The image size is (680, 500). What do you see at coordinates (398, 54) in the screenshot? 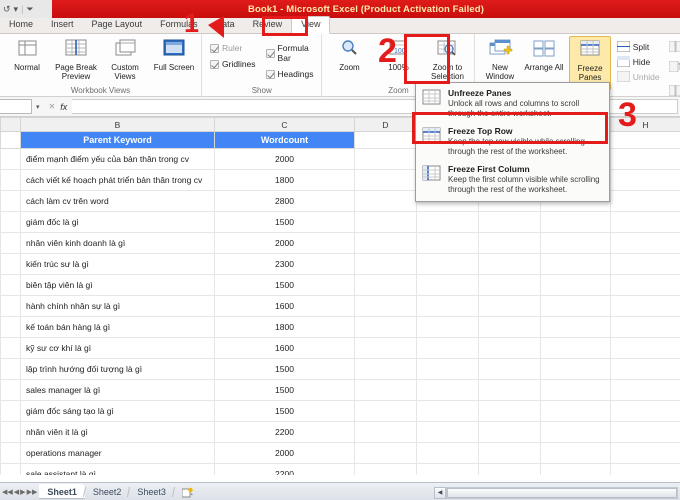
I see `zoom-100-button: 100 100%` at bounding box center [398, 54].